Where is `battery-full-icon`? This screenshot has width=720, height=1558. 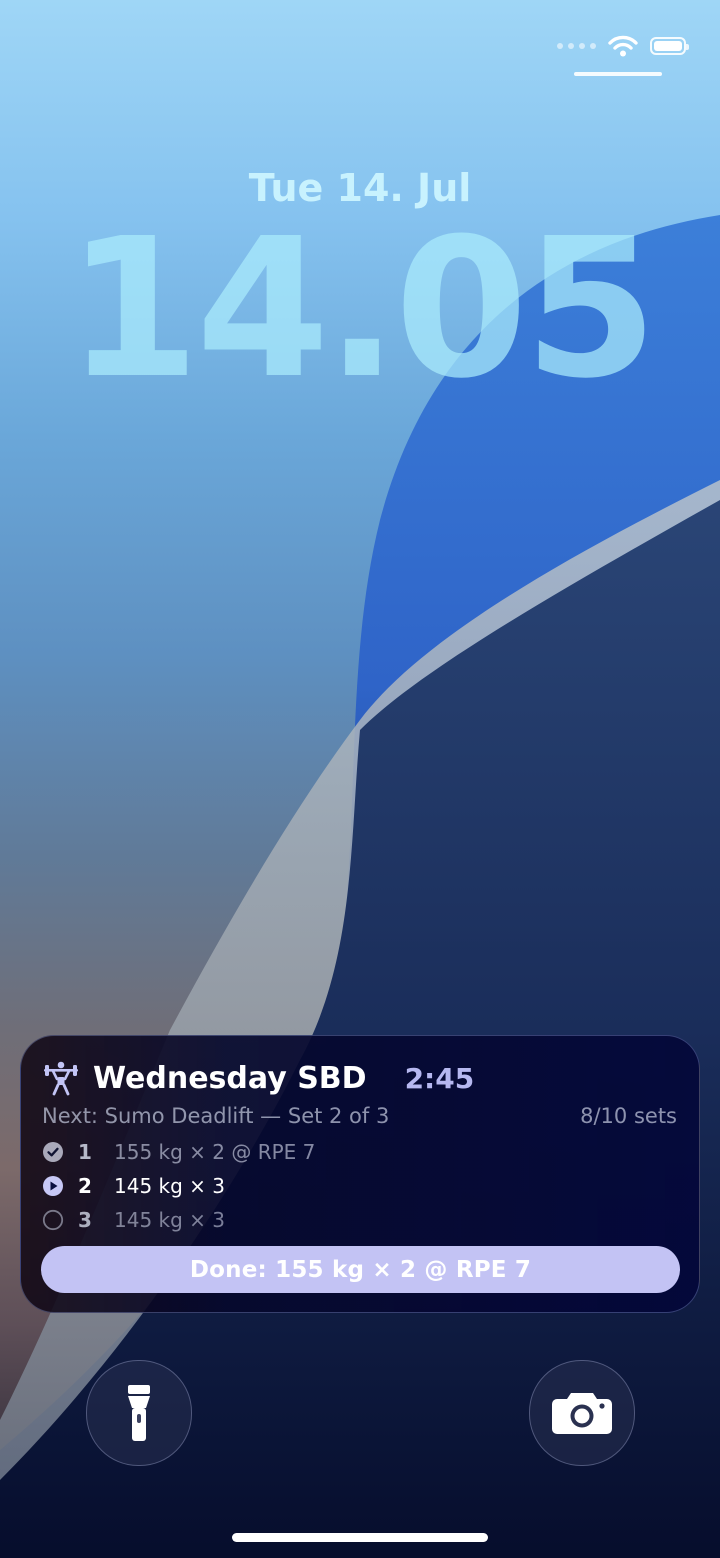
battery-full-icon is located at coordinates (669, 46).